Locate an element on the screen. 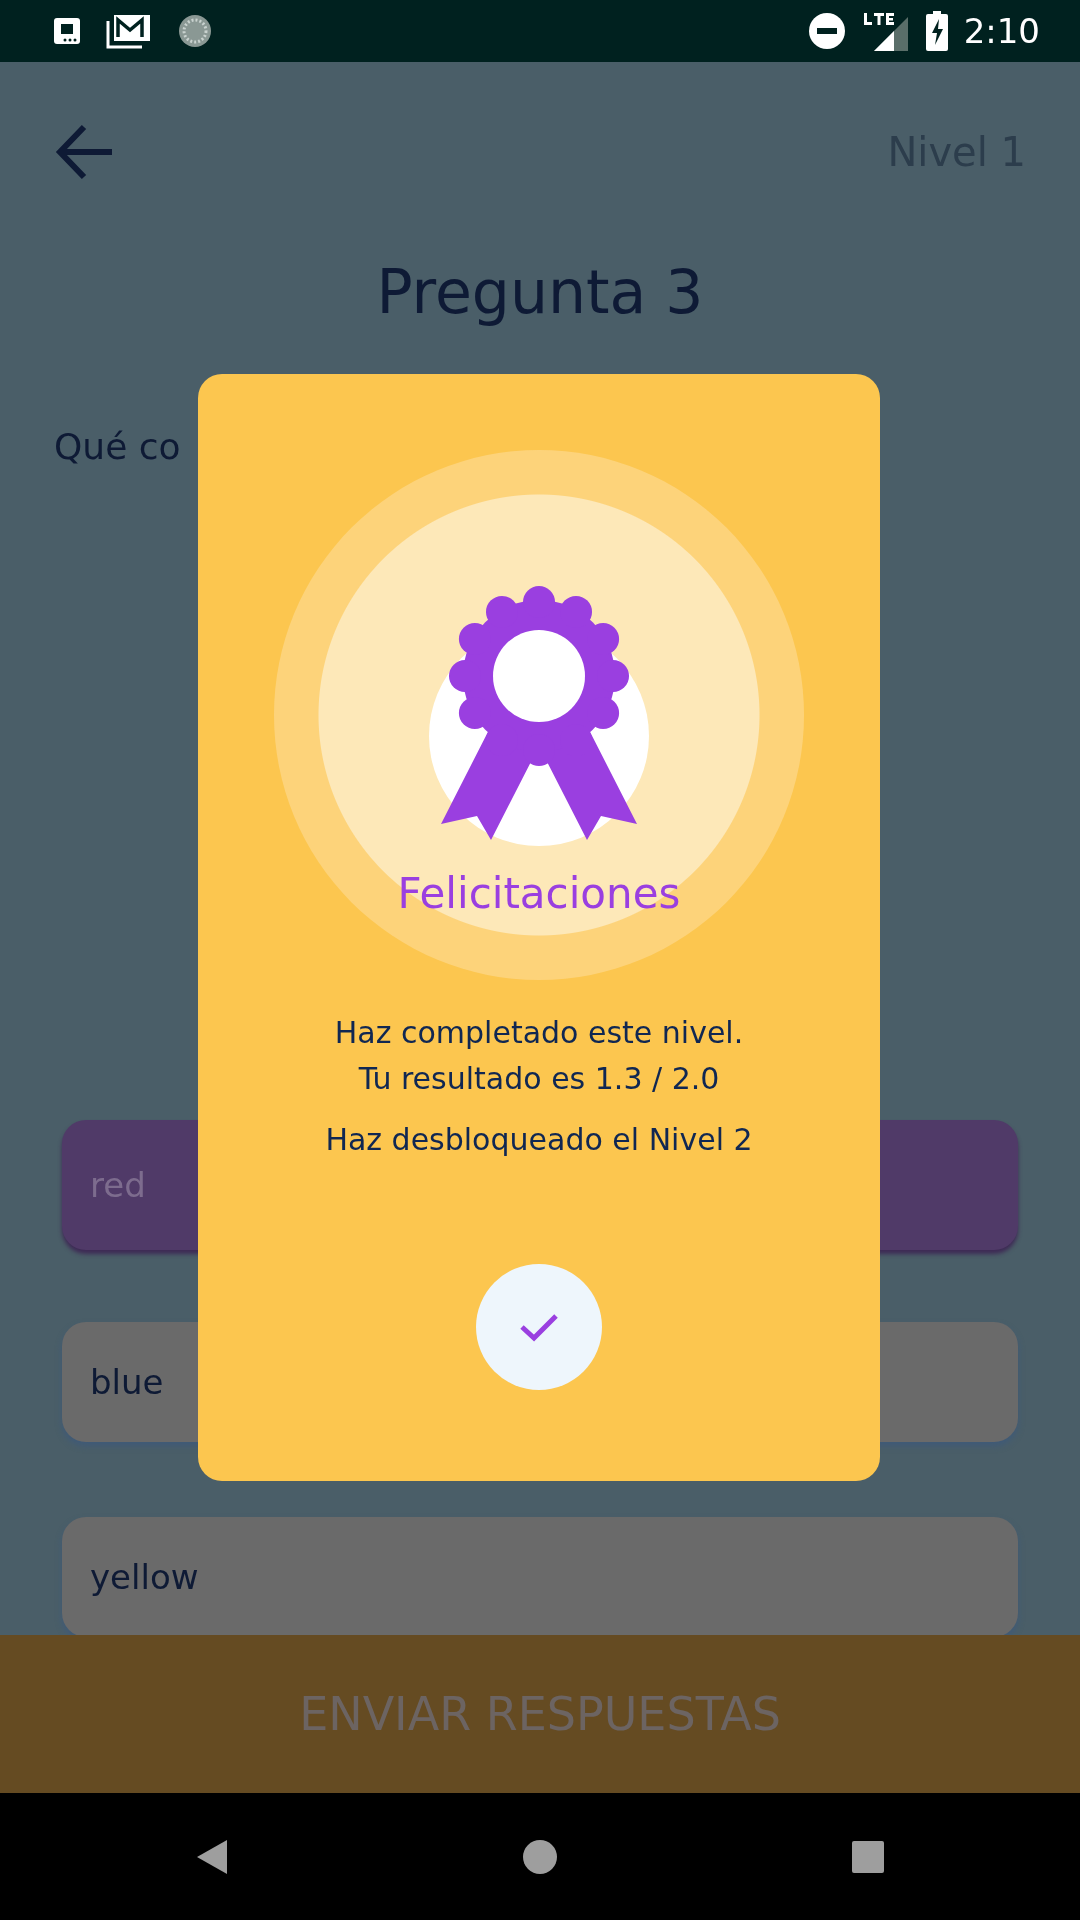 This screenshot has width=1080, height=1920. question-text: Qué co is located at coordinates (118, 447).